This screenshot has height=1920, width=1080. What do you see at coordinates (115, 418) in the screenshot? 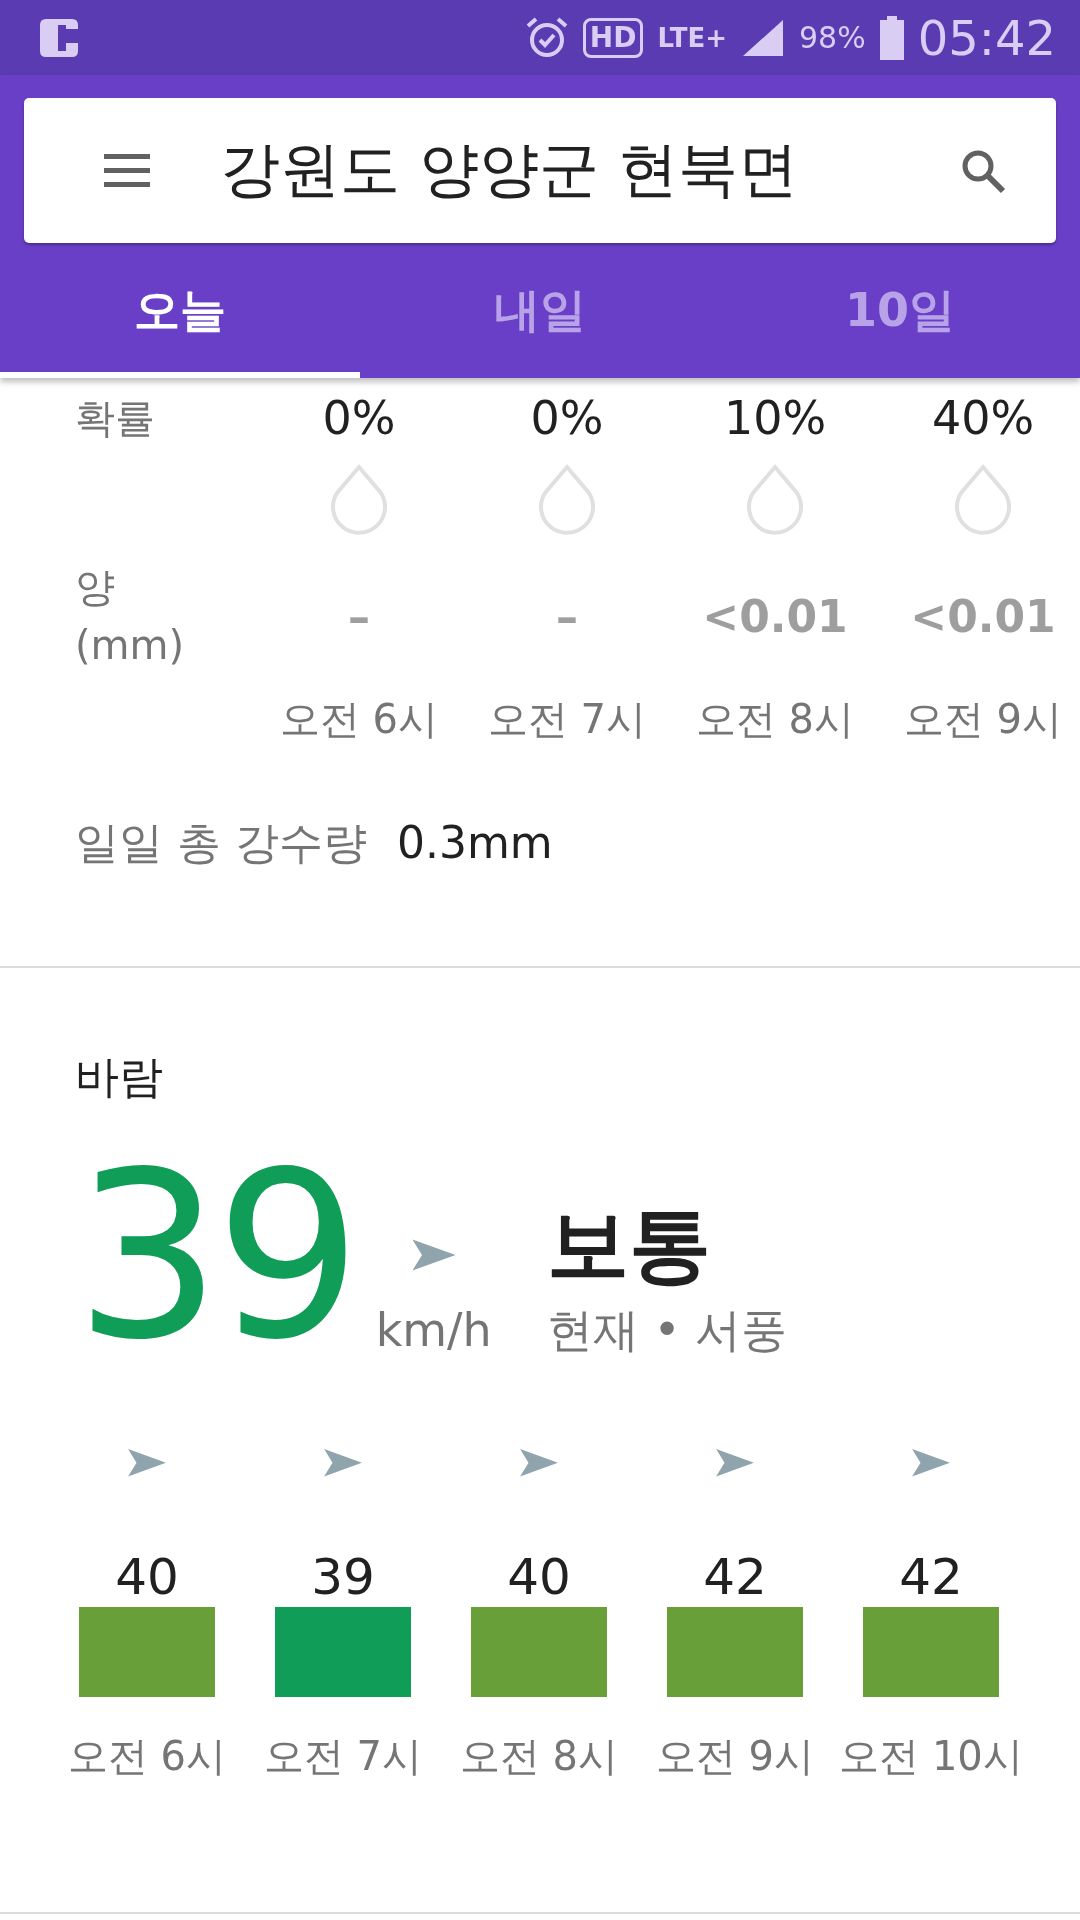
I see `probability-label: 확률` at bounding box center [115, 418].